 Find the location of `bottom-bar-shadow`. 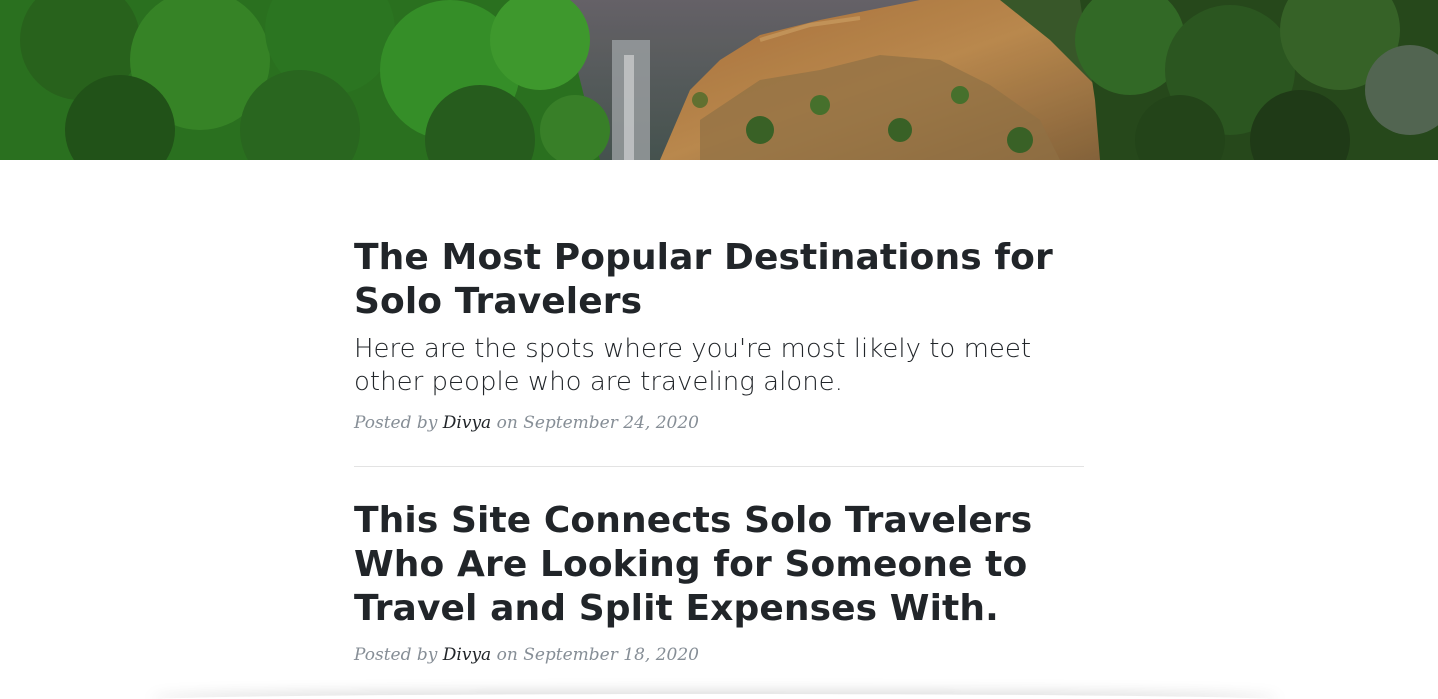

bottom-bar-shadow is located at coordinates (715, 696).